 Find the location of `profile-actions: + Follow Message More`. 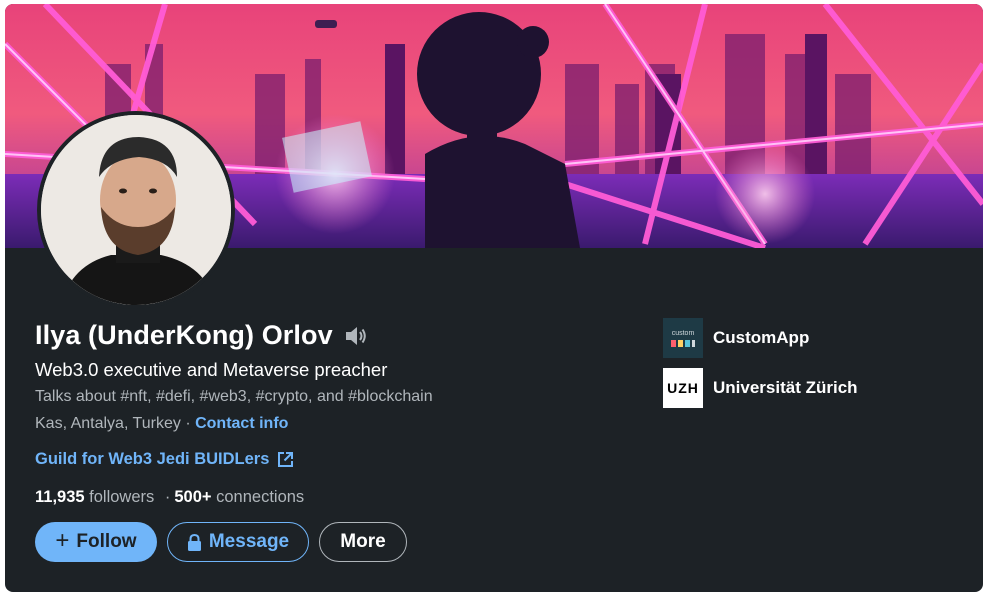

profile-actions: + Follow Message More is located at coordinates (221, 542).